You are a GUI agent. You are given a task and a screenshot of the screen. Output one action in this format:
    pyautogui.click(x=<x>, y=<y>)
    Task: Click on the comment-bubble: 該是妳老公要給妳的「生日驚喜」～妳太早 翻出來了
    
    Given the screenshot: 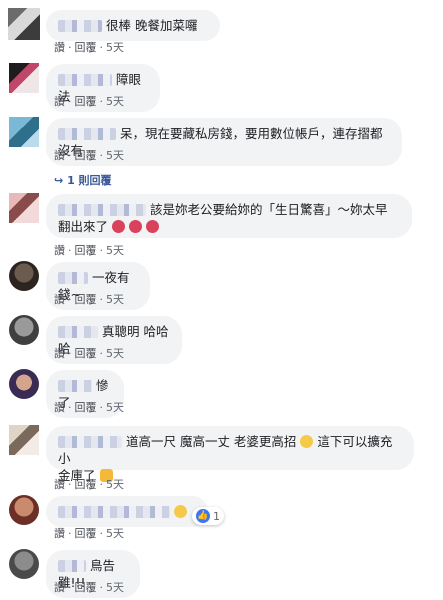 What is the action you would take?
    pyautogui.click(x=229, y=216)
    